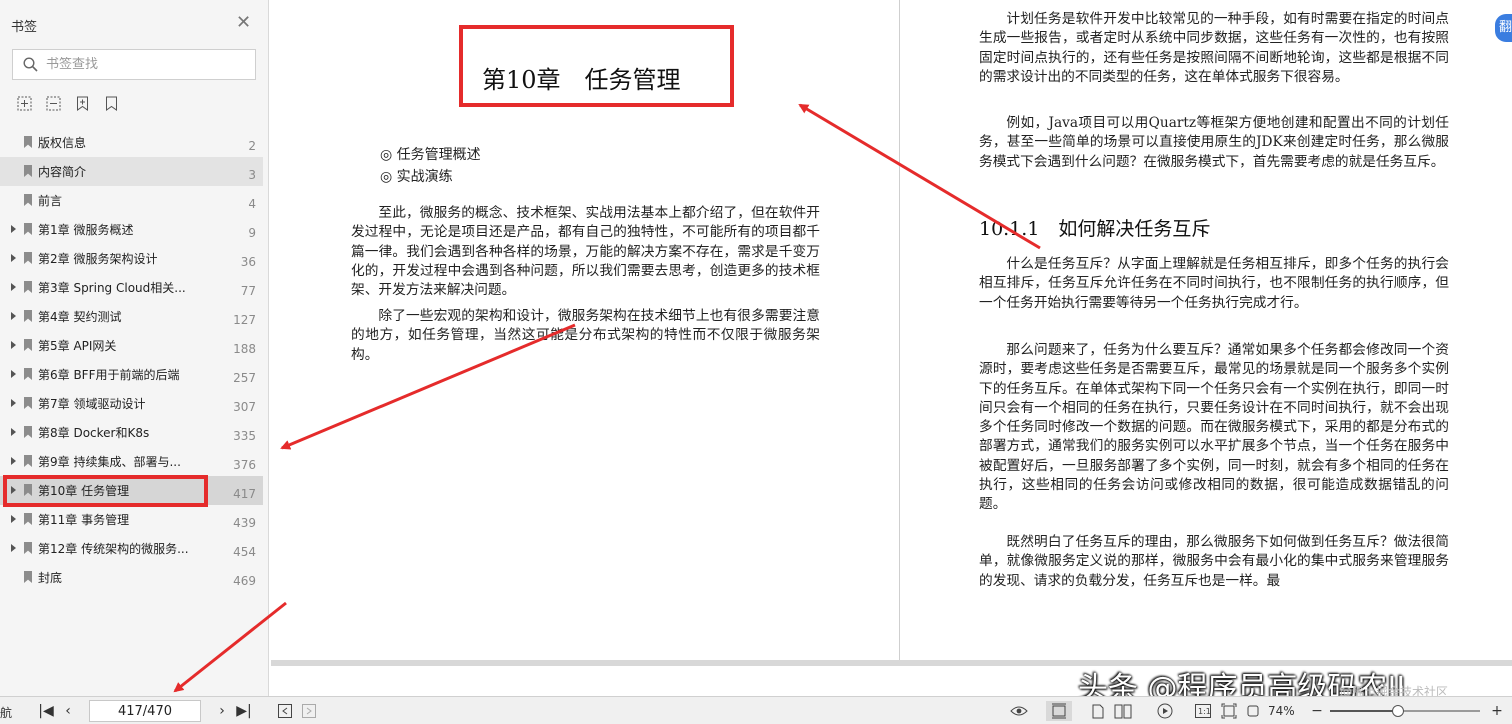 The width and height of the screenshot is (1512, 724). I want to click on bookmark-search-input, so click(141, 64).